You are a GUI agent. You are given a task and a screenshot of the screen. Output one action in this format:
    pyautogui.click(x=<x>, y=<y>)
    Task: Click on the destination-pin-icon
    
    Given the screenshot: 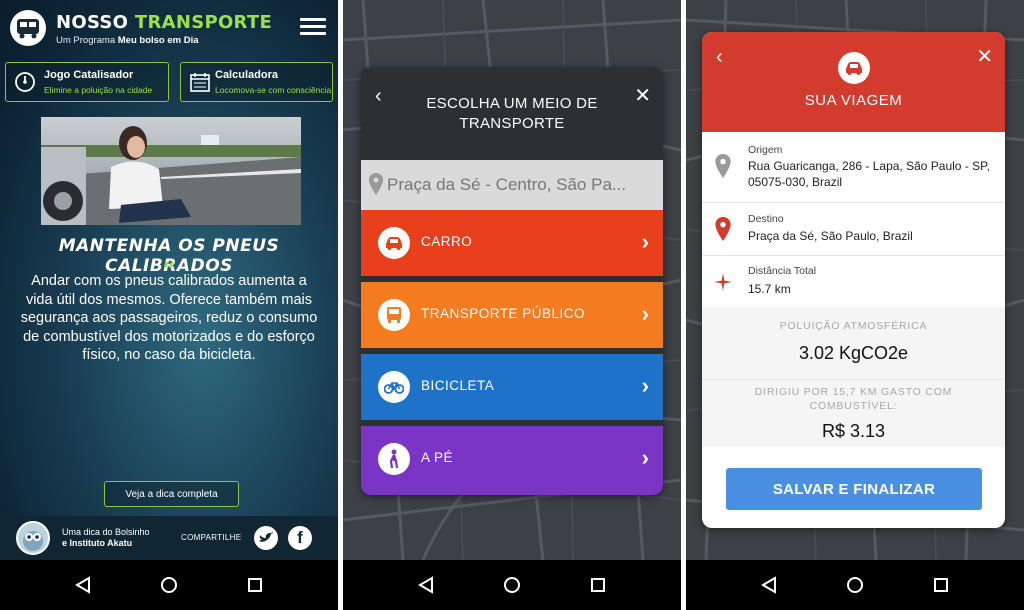 What is the action you would take?
    pyautogui.click(x=723, y=229)
    